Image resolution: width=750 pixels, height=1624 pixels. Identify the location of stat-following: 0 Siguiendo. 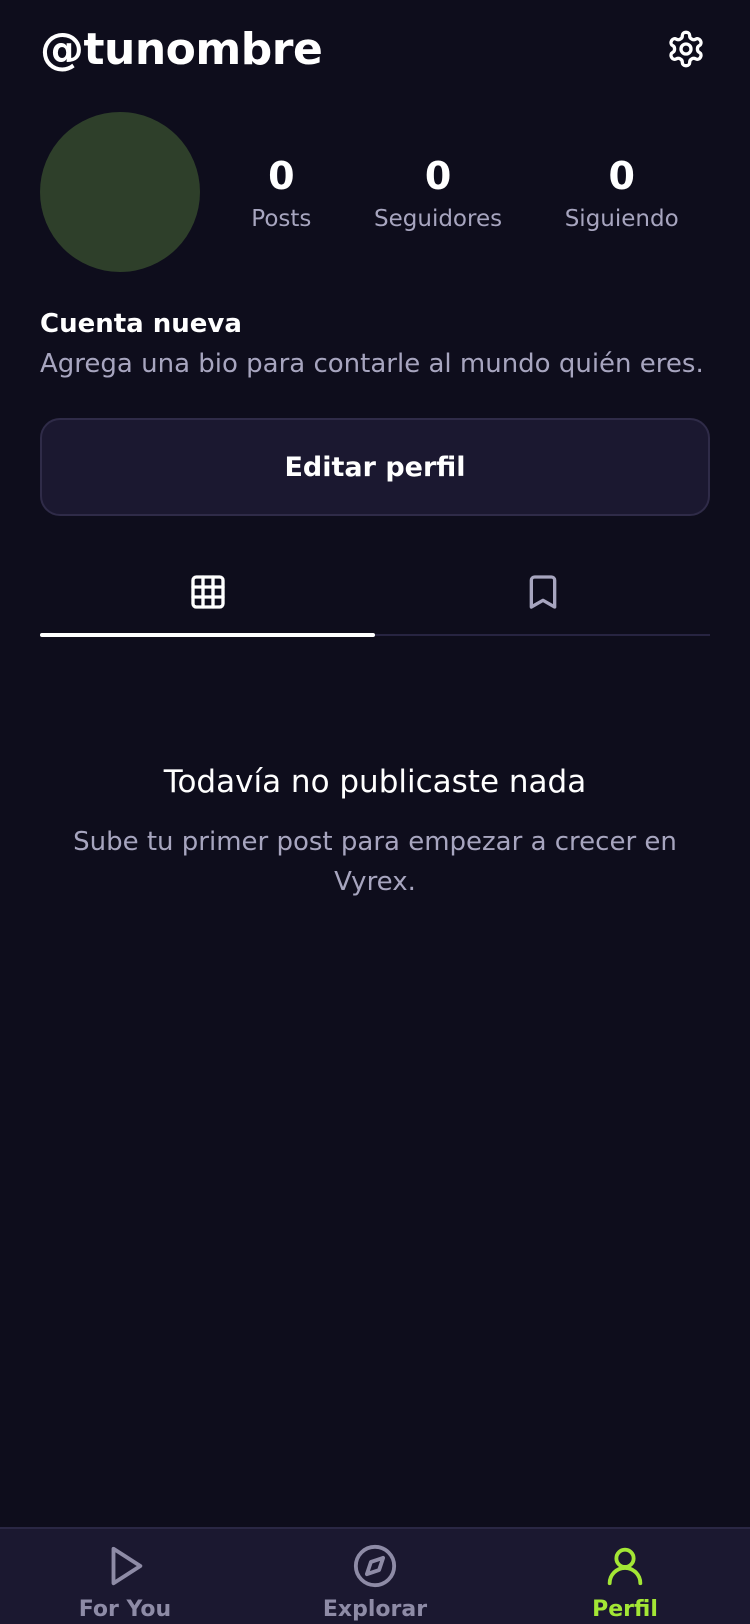
(622, 192).